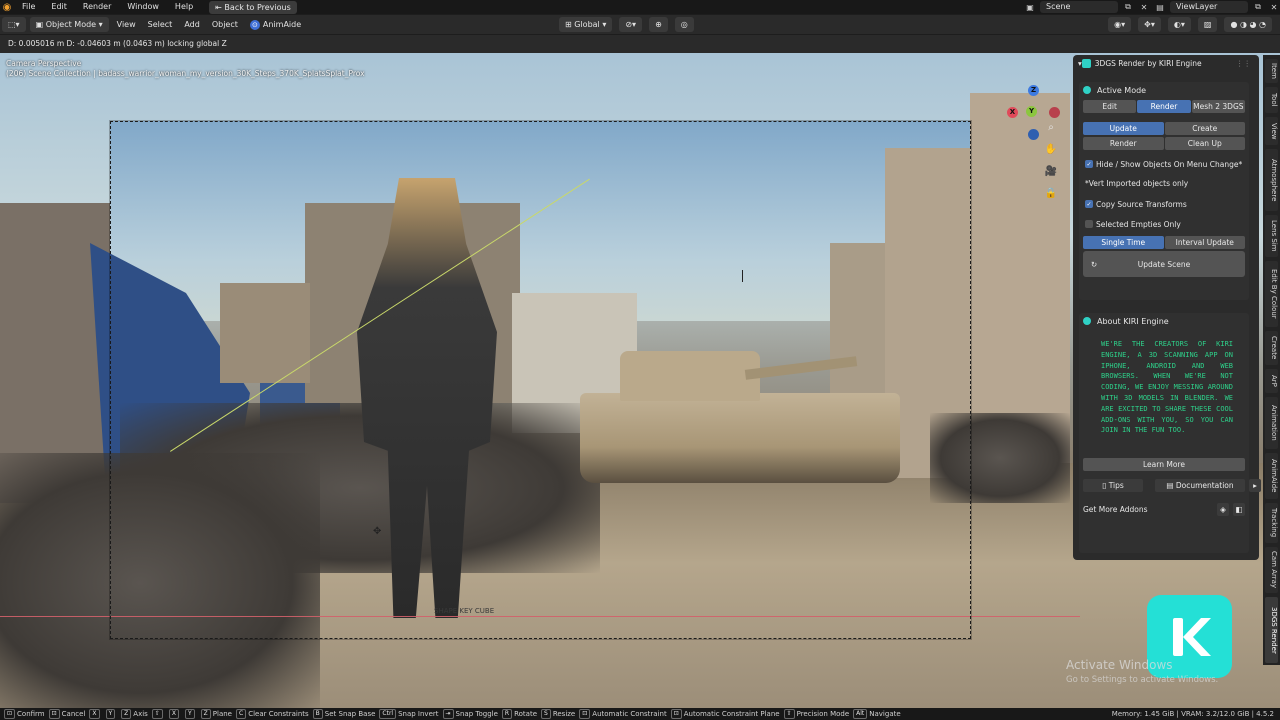 The height and width of the screenshot is (720, 1280). I want to click on create-button: Create, so click(1204, 128).